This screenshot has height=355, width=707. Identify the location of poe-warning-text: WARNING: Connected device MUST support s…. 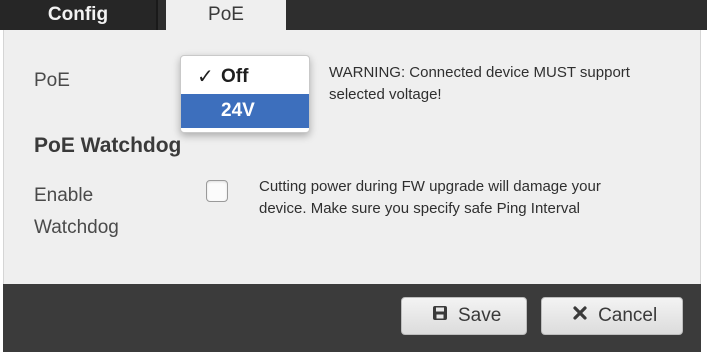
(479, 83).